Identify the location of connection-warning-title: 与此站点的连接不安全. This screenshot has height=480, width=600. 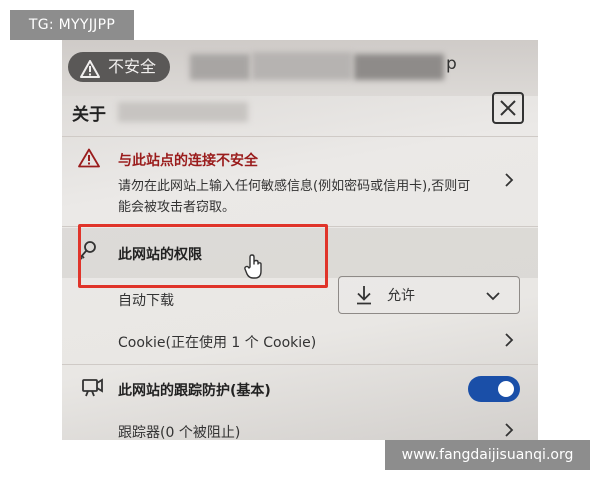
(188, 161).